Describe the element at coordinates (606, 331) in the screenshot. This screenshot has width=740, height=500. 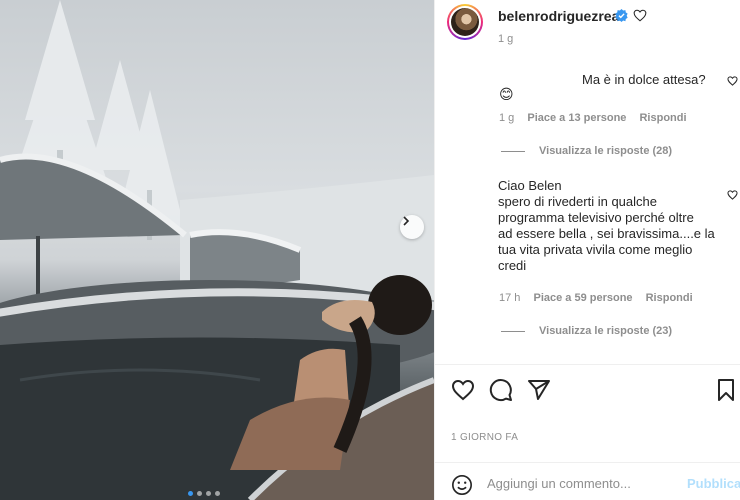
I see `view-replies-label: Visualizza le risposte (23)` at that location.